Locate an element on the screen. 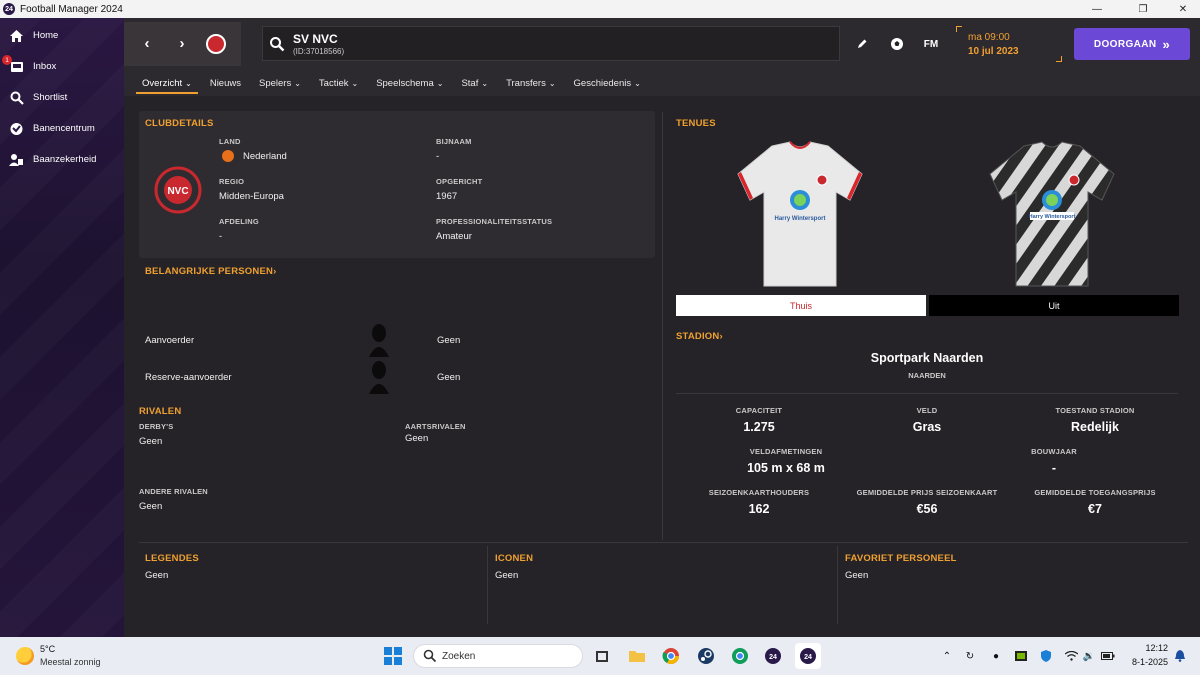  stadium-city: NAARDEN is located at coordinates (927, 375).